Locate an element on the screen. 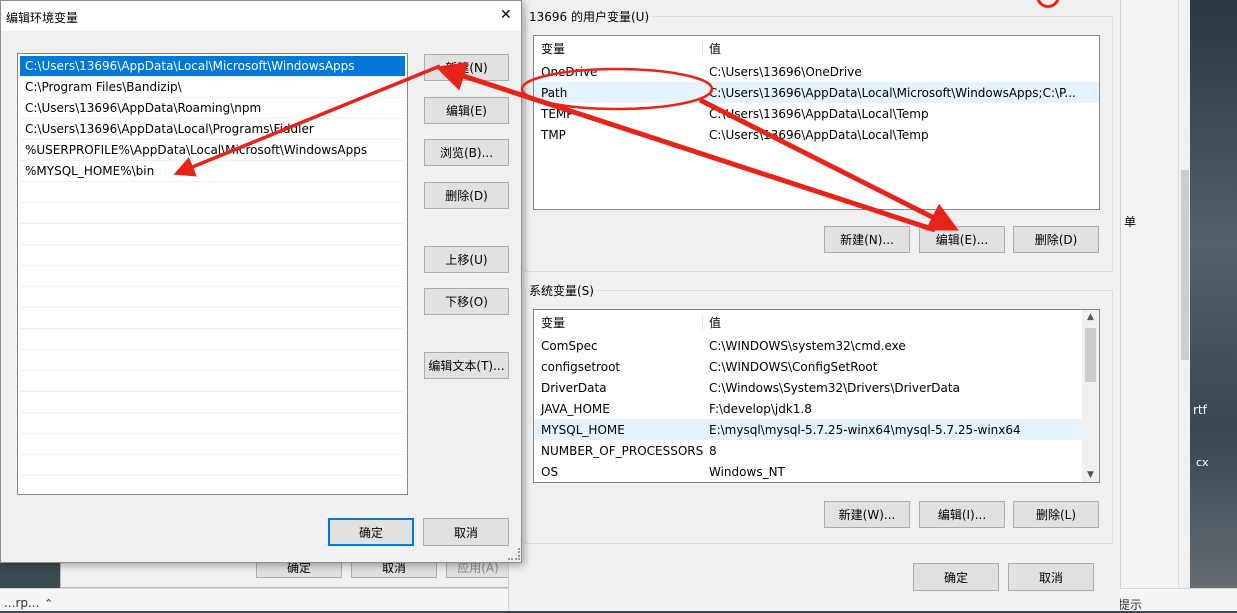 This screenshot has height=613, width=1237. var-name: NUMBER_OF_PROCESSORS is located at coordinates (622, 450).